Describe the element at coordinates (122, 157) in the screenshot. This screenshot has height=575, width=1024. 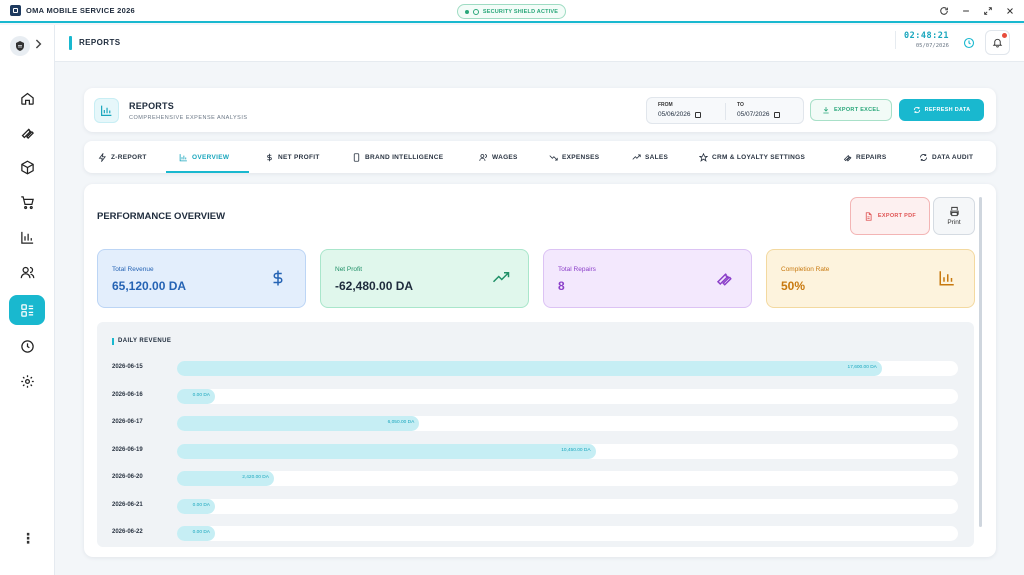
I see `tab-z-report: Z-REPORT` at that location.